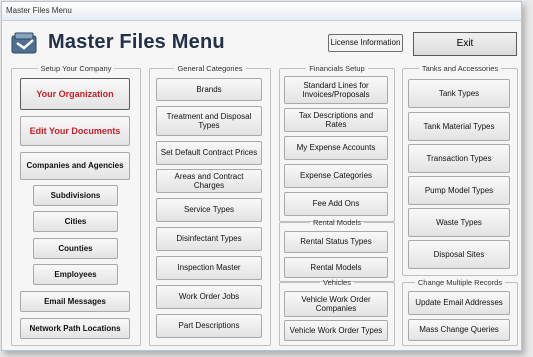 This screenshot has width=533, height=357. What do you see at coordinates (209, 239) in the screenshot?
I see `disinfectant-types-button: Disinfectant Types` at bounding box center [209, 239].